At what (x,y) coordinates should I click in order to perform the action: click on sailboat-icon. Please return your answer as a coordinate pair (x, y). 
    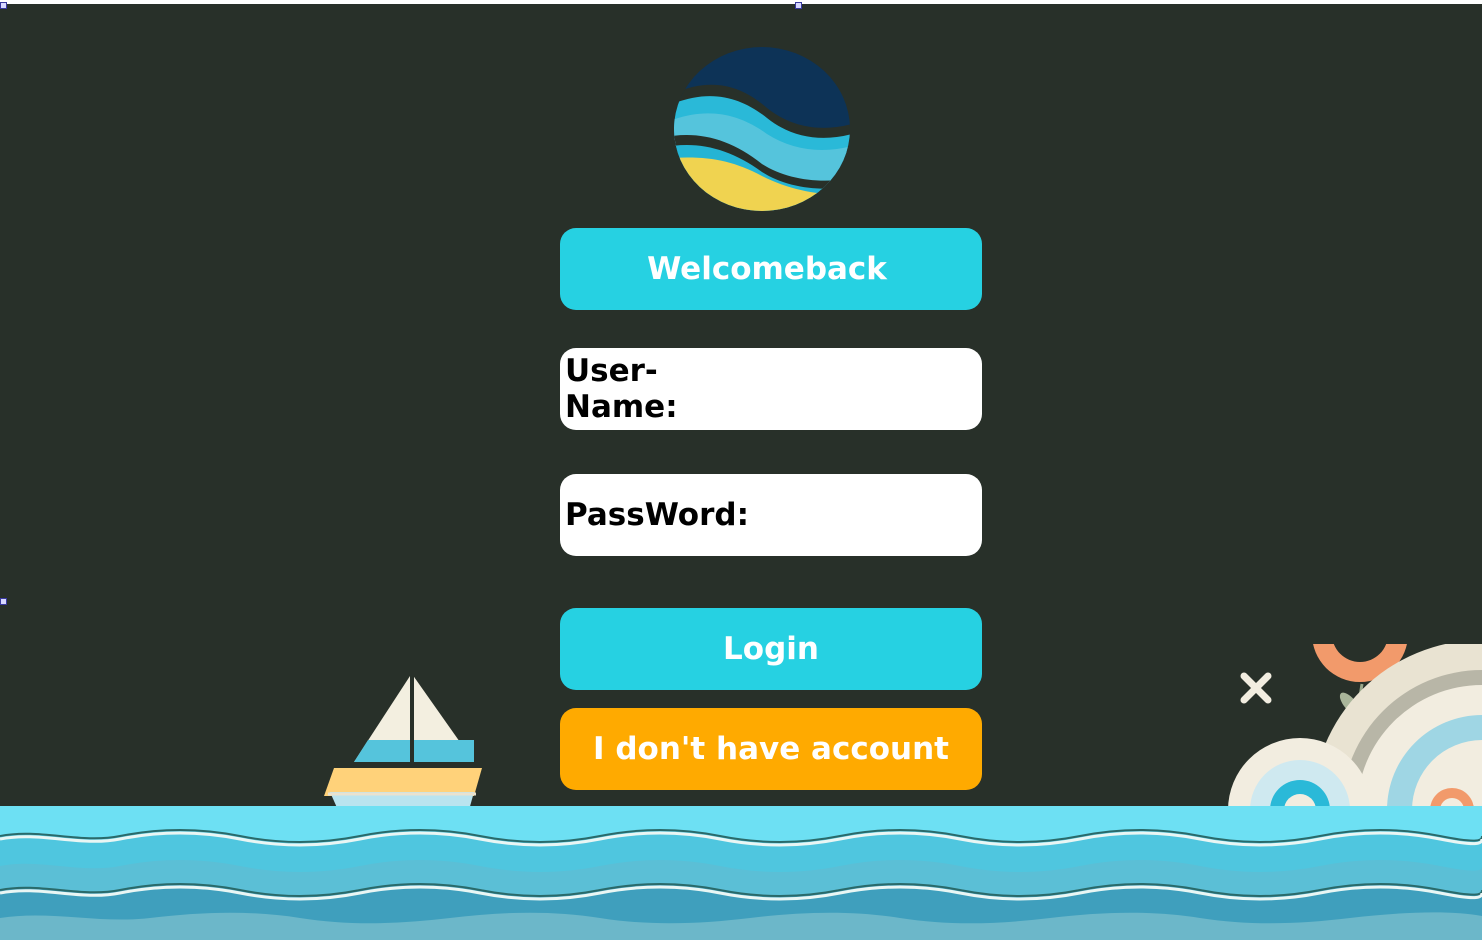
    Looking at the image, I should click on (403, 740).